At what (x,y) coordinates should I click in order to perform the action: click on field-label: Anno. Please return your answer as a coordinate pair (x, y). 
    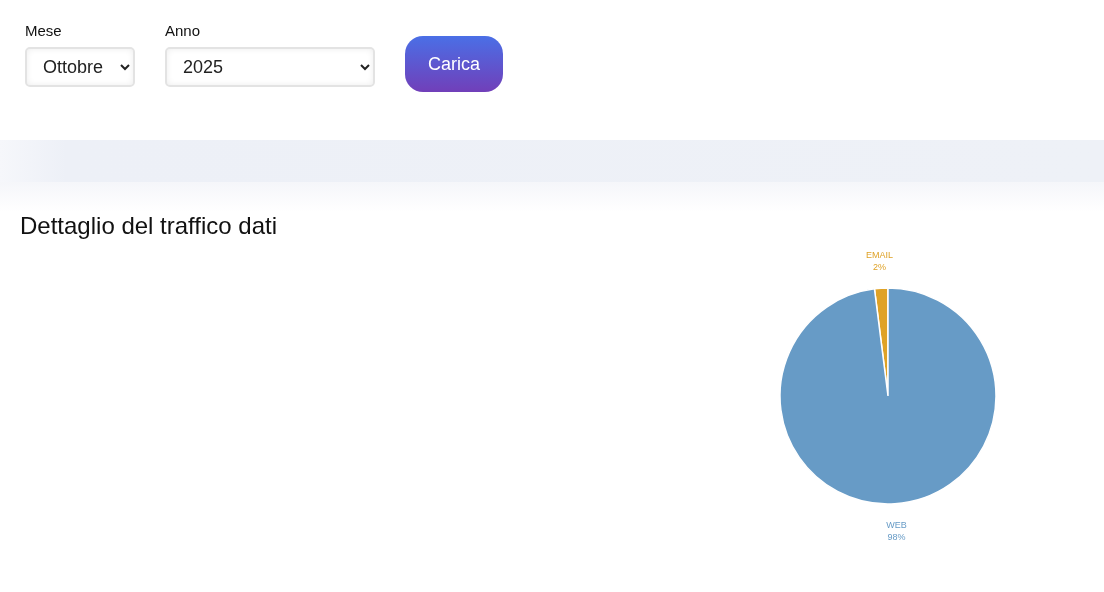
    Looking at the image, I should click on (183, 30).